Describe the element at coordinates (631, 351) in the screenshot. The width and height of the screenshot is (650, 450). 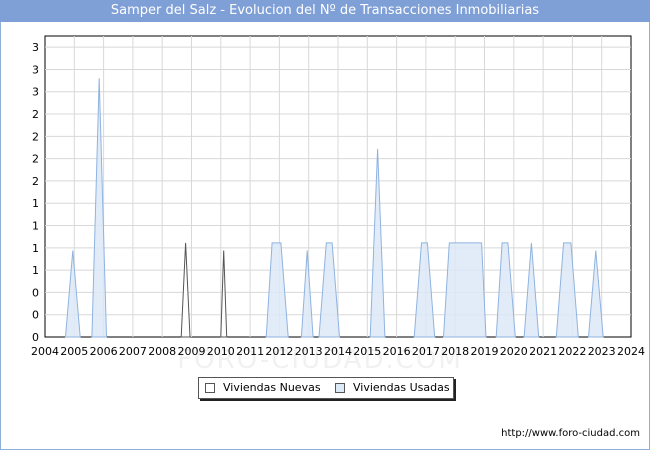
I see `x-tick-label: 2024` at that location.